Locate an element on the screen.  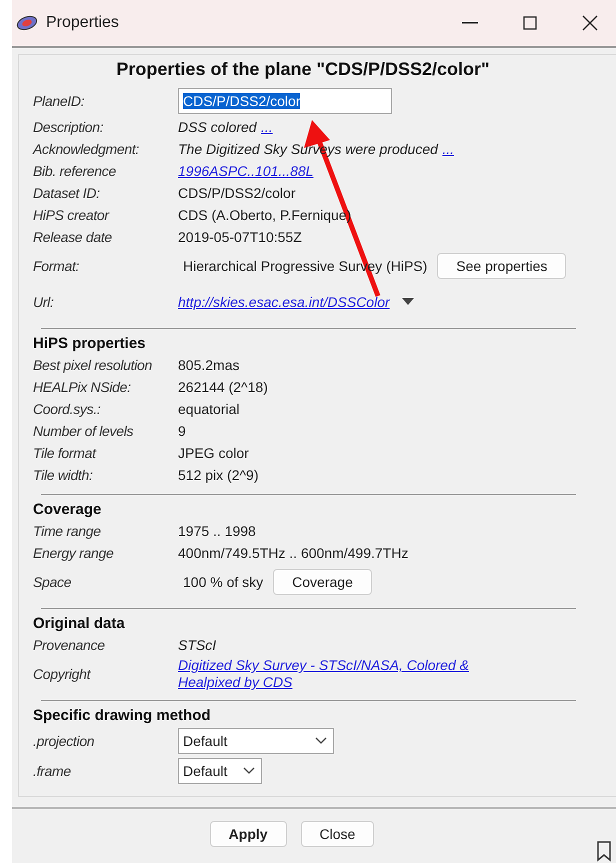
property-label: Url: is located at coordinates (44, 302).